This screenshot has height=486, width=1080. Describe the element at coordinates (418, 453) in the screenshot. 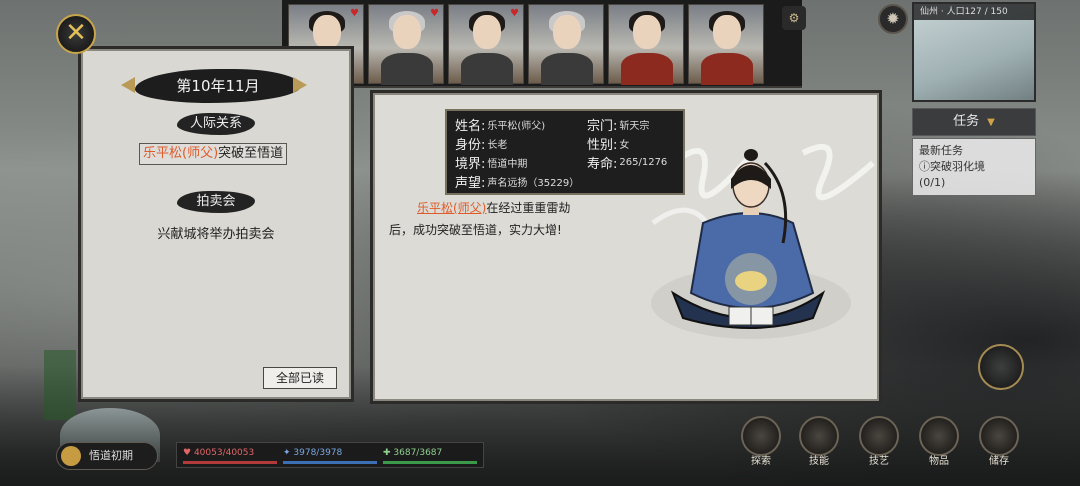

I see `sp-value: 3687/3687` at that location.